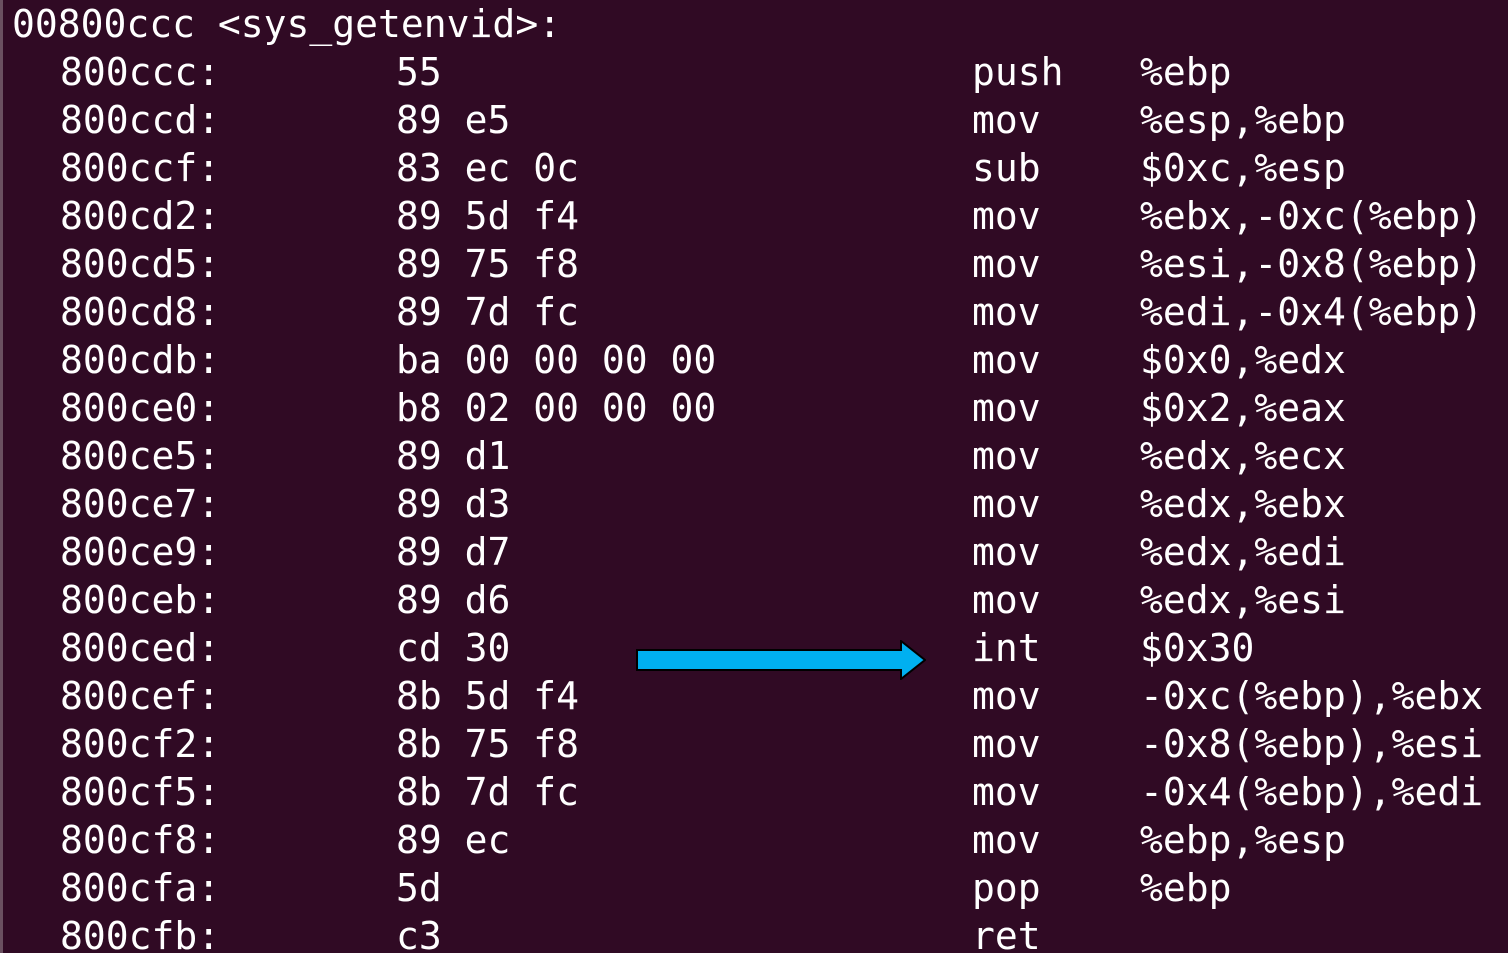 This screenshot has height=953, width=1508. I want to click on machine-code-bytes: 89 75 f8, so click(488, 264).